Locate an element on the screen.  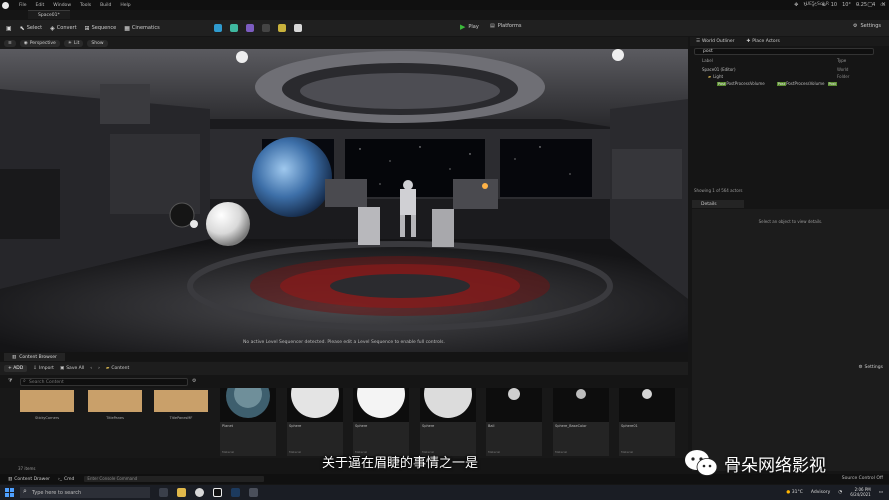
tab-content-browser: ▥ Content Browser is located at coordinates (34, 357).